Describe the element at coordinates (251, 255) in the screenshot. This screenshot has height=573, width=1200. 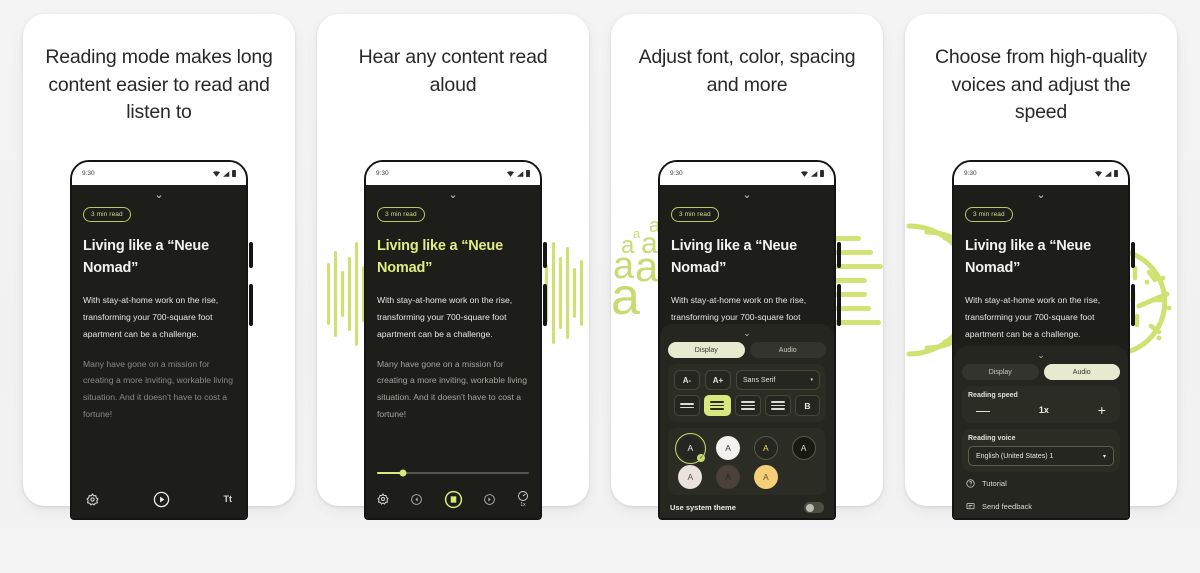
I see `phone-side-button-volume` at that location.